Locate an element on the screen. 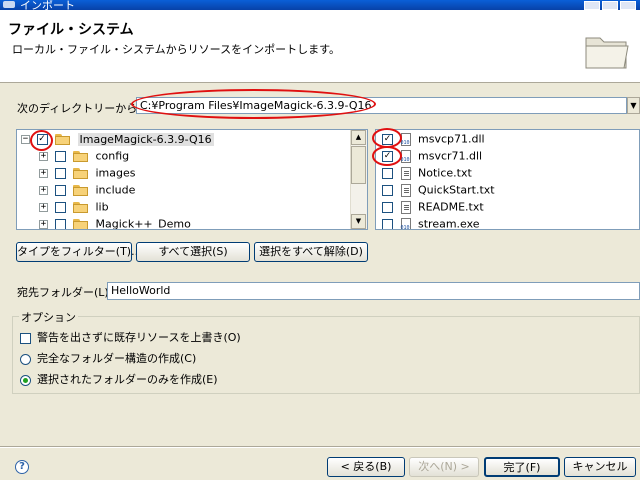  scroll-down-icon: ▼ is located at coordinates (358, 221).